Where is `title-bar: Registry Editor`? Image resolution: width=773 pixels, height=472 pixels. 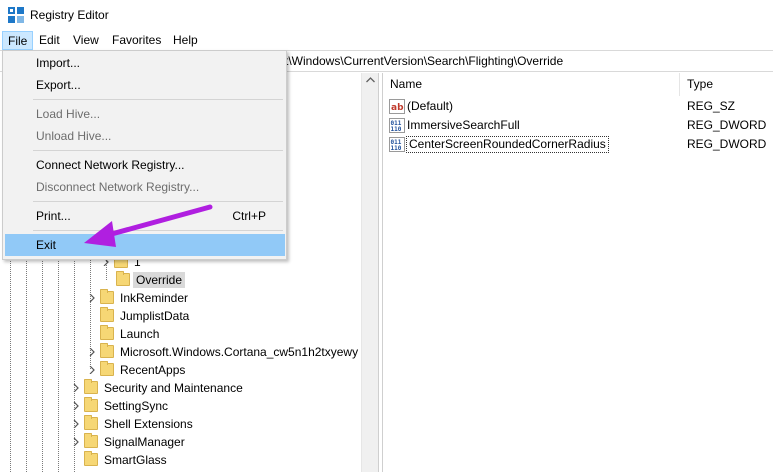
title-bar: Registry Editor is located at coordinates (386, 15).